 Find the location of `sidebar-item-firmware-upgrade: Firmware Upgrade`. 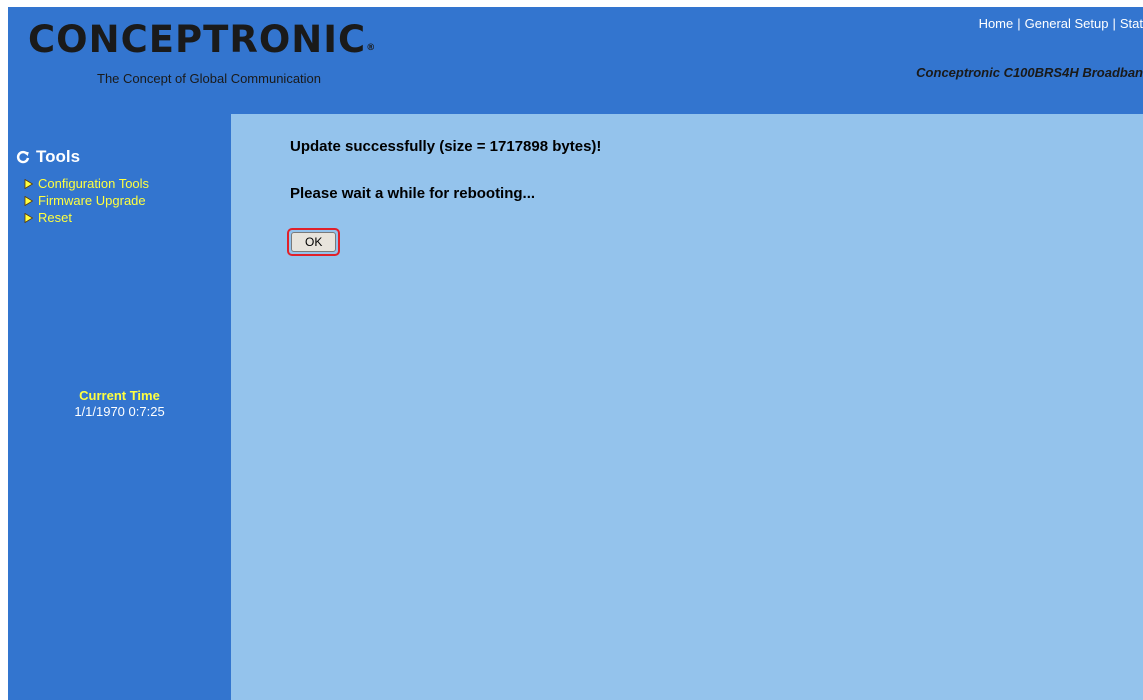

sidebar-item-firmware-upgrade: Firmware Upgrade is located at coordinates (86, 200).